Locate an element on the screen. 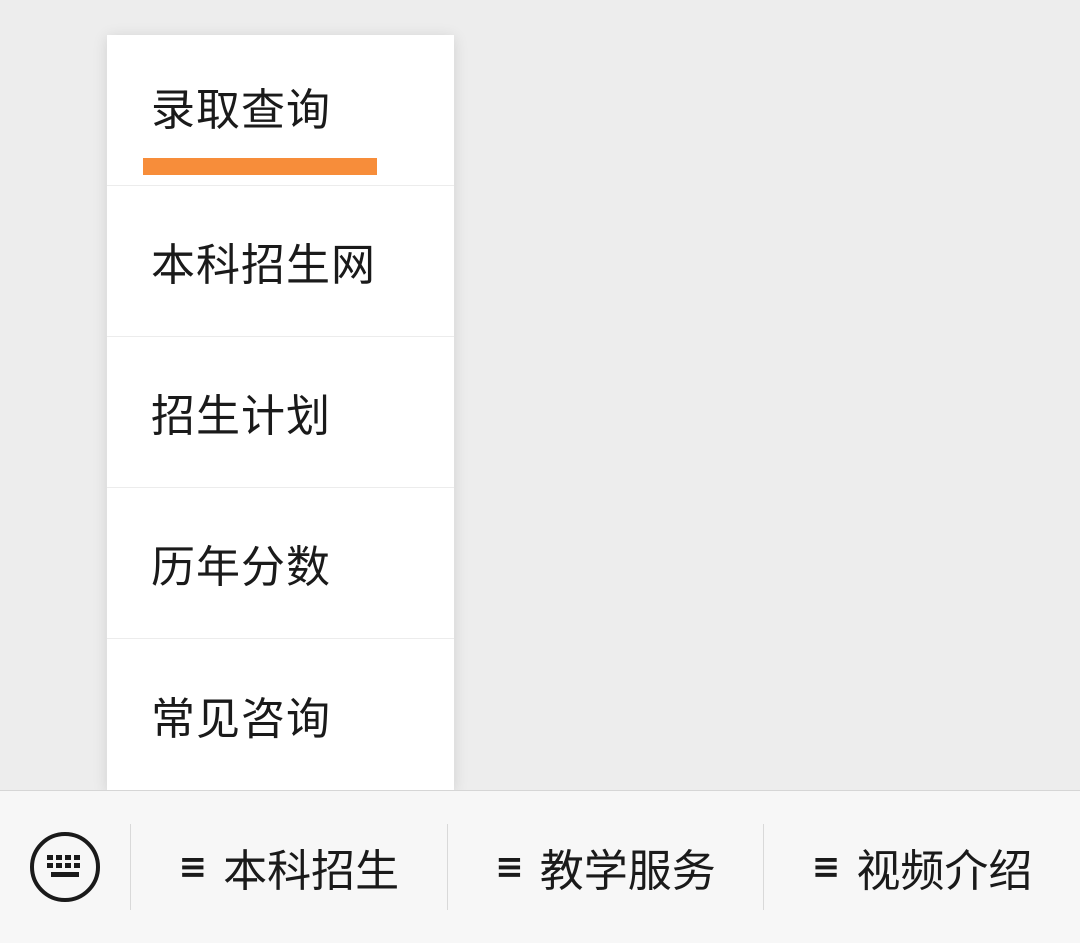 This screenshot has height=943, width=1080. menu-item-undergrad-site: 本科招生网 is located at coordinates (280, 261).